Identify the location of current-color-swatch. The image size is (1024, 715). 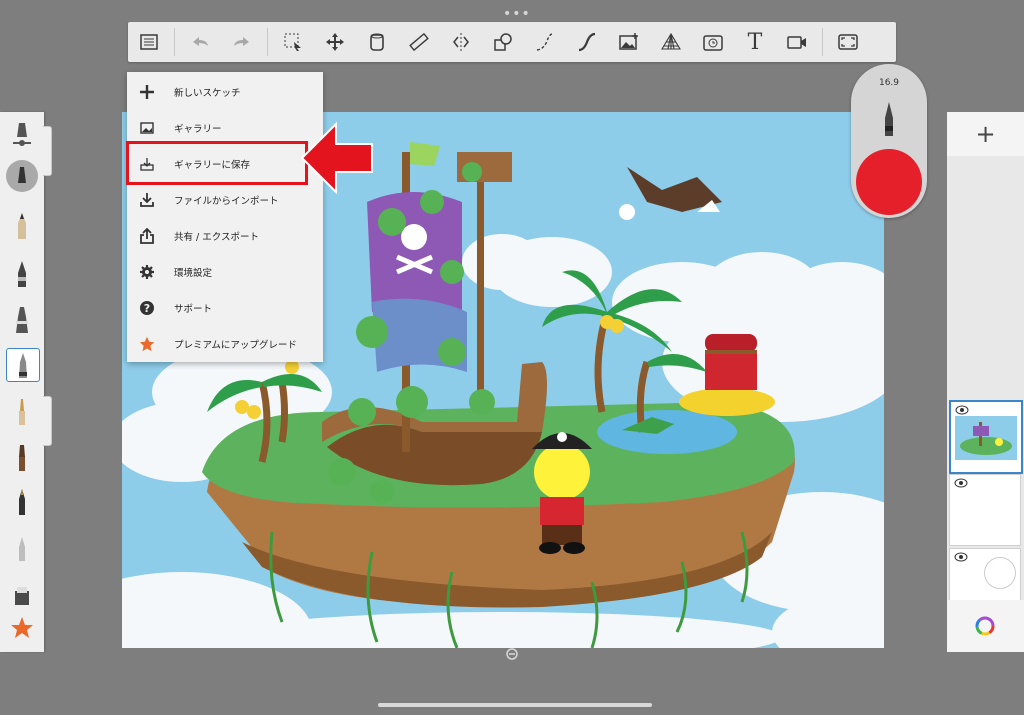
(889, 182).